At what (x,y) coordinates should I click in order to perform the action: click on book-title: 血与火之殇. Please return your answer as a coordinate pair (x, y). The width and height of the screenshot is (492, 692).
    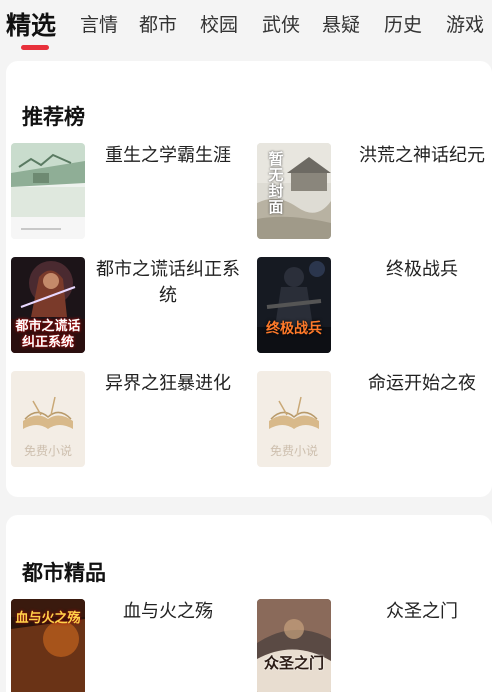
    Looking at the image, I should click on (168, 611).